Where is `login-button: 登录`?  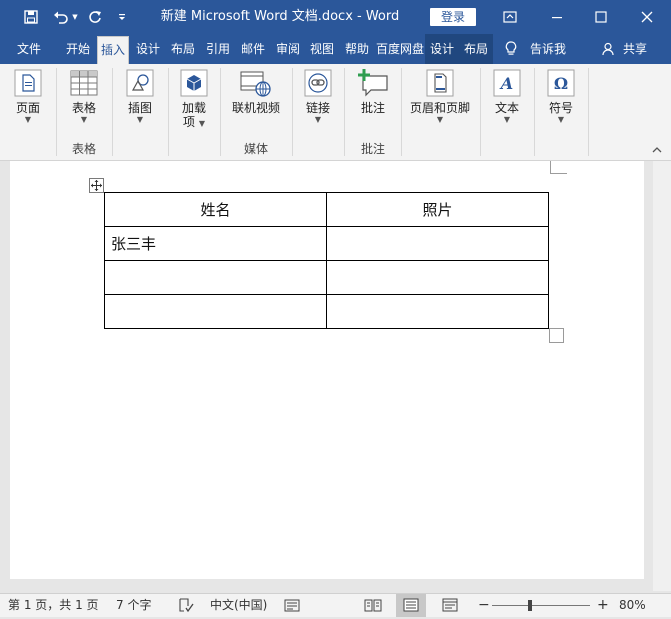
login-button: 登录 is located at coordinates (453, 17).